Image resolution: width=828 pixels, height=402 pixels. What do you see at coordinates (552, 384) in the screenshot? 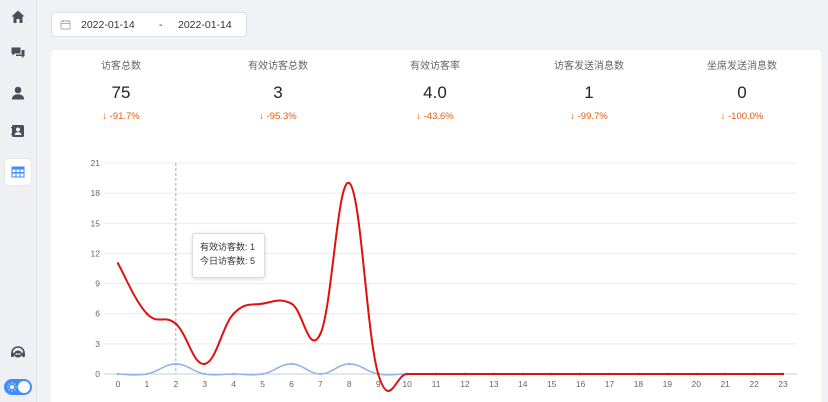
I see `x-tick-label: 15` at bounding box center [552, 384].